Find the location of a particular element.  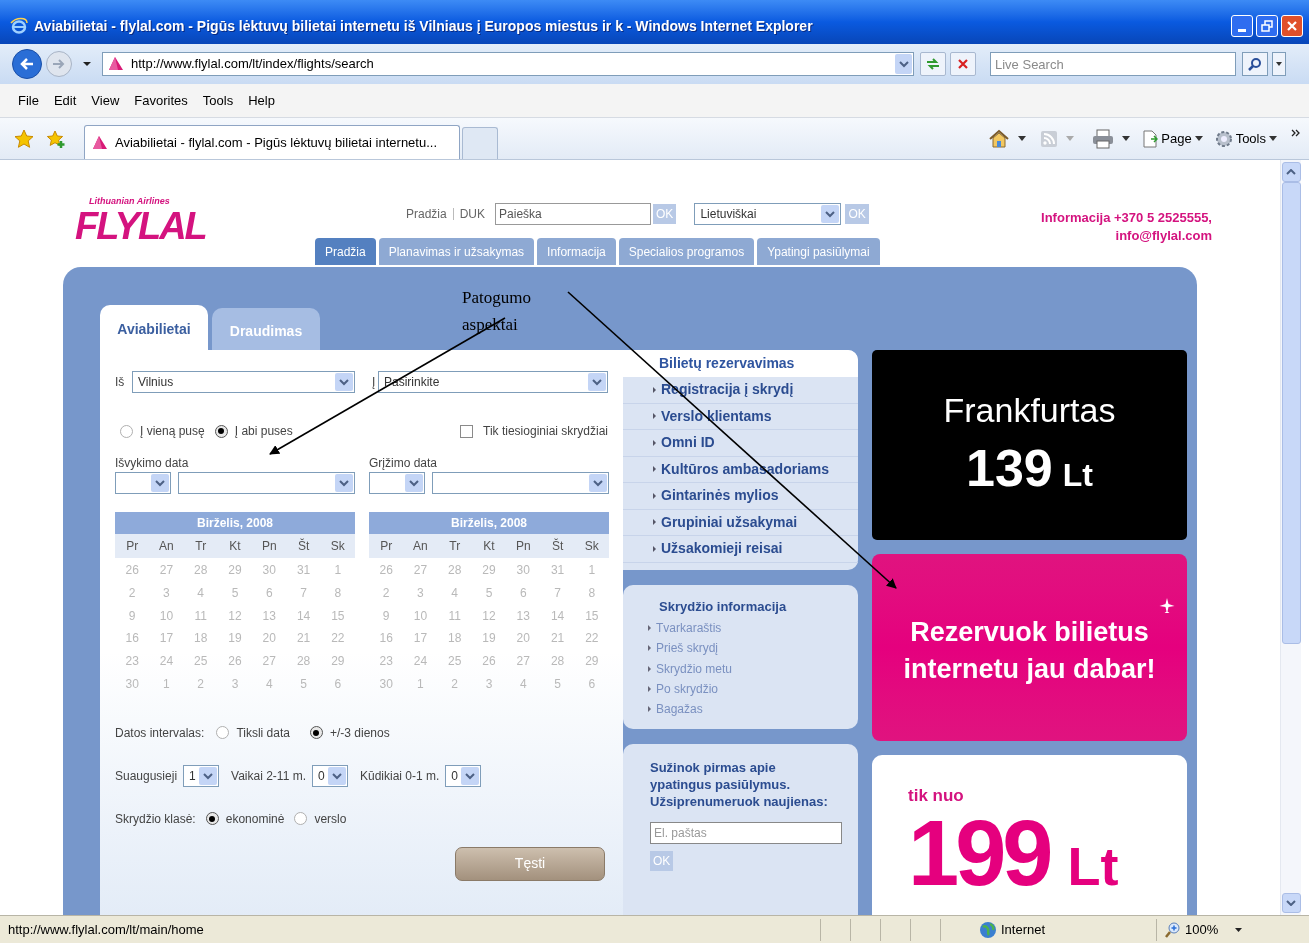

calendar-day: 31 is located at coordinates (303, 570).